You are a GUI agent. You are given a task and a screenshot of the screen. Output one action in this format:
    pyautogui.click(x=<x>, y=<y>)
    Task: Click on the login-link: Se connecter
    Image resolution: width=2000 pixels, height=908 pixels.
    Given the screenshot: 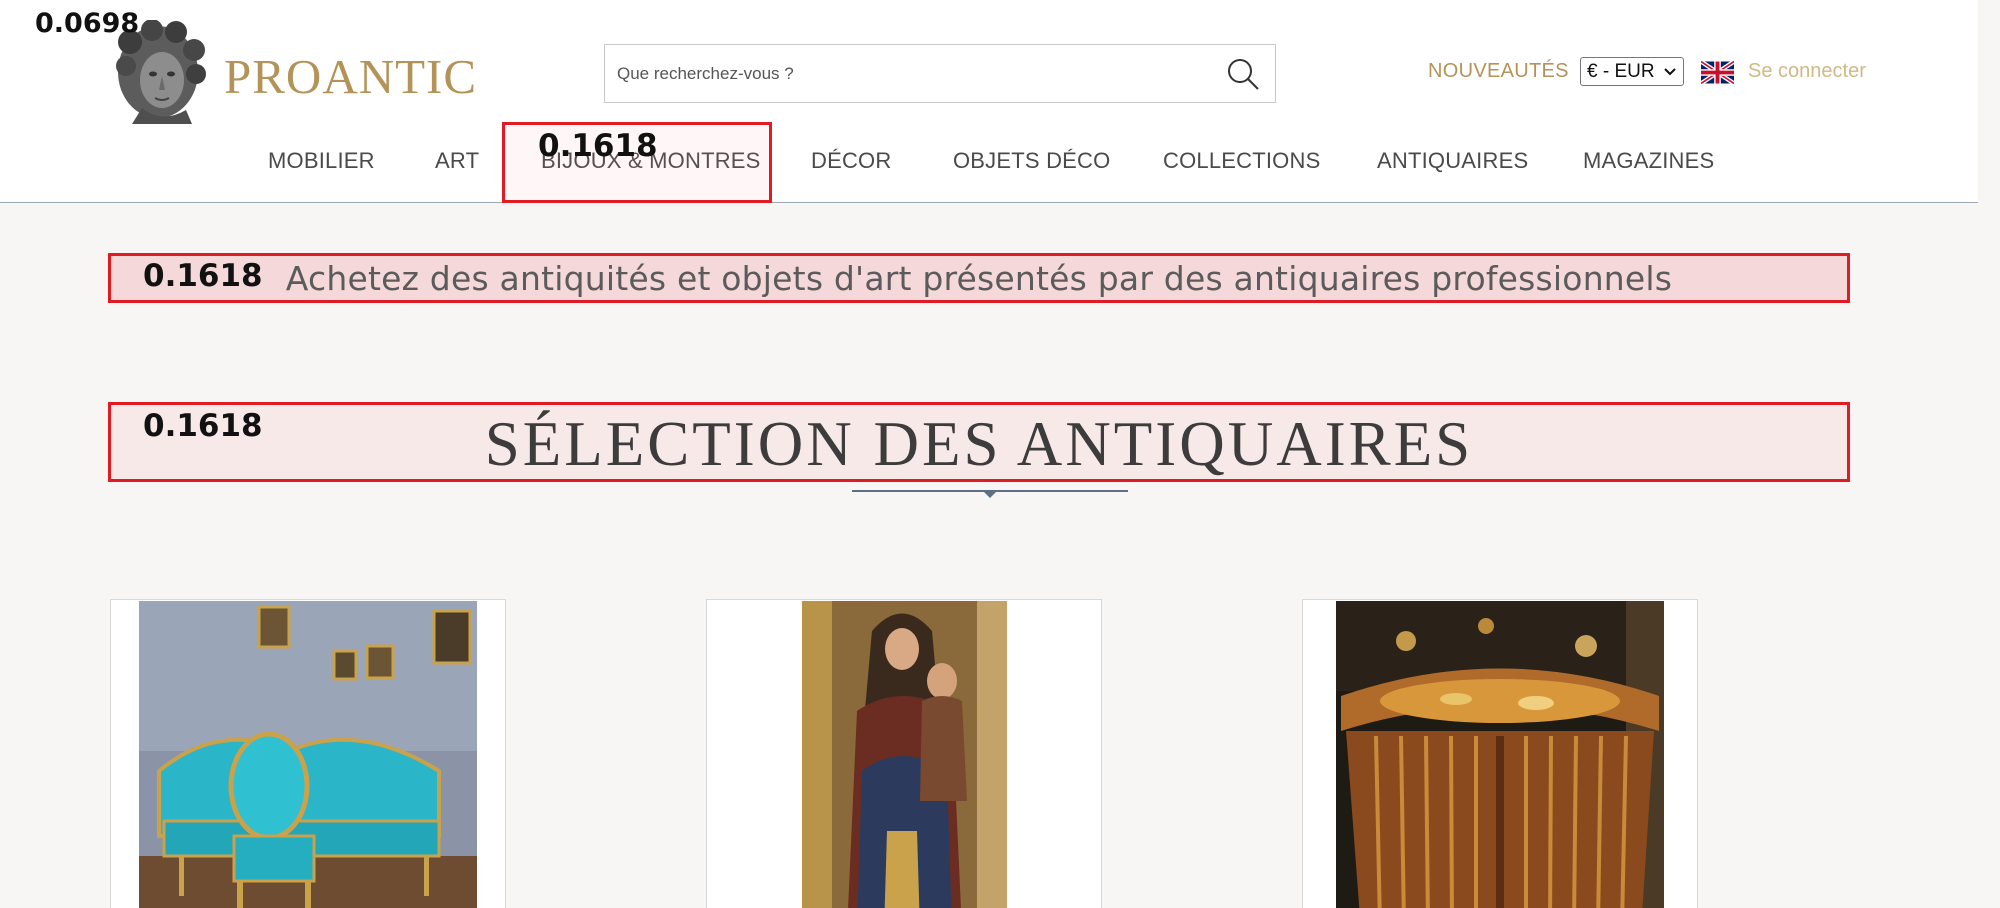 What is the action you would take?
    pyautogui.click(x=1807, y=71)
    